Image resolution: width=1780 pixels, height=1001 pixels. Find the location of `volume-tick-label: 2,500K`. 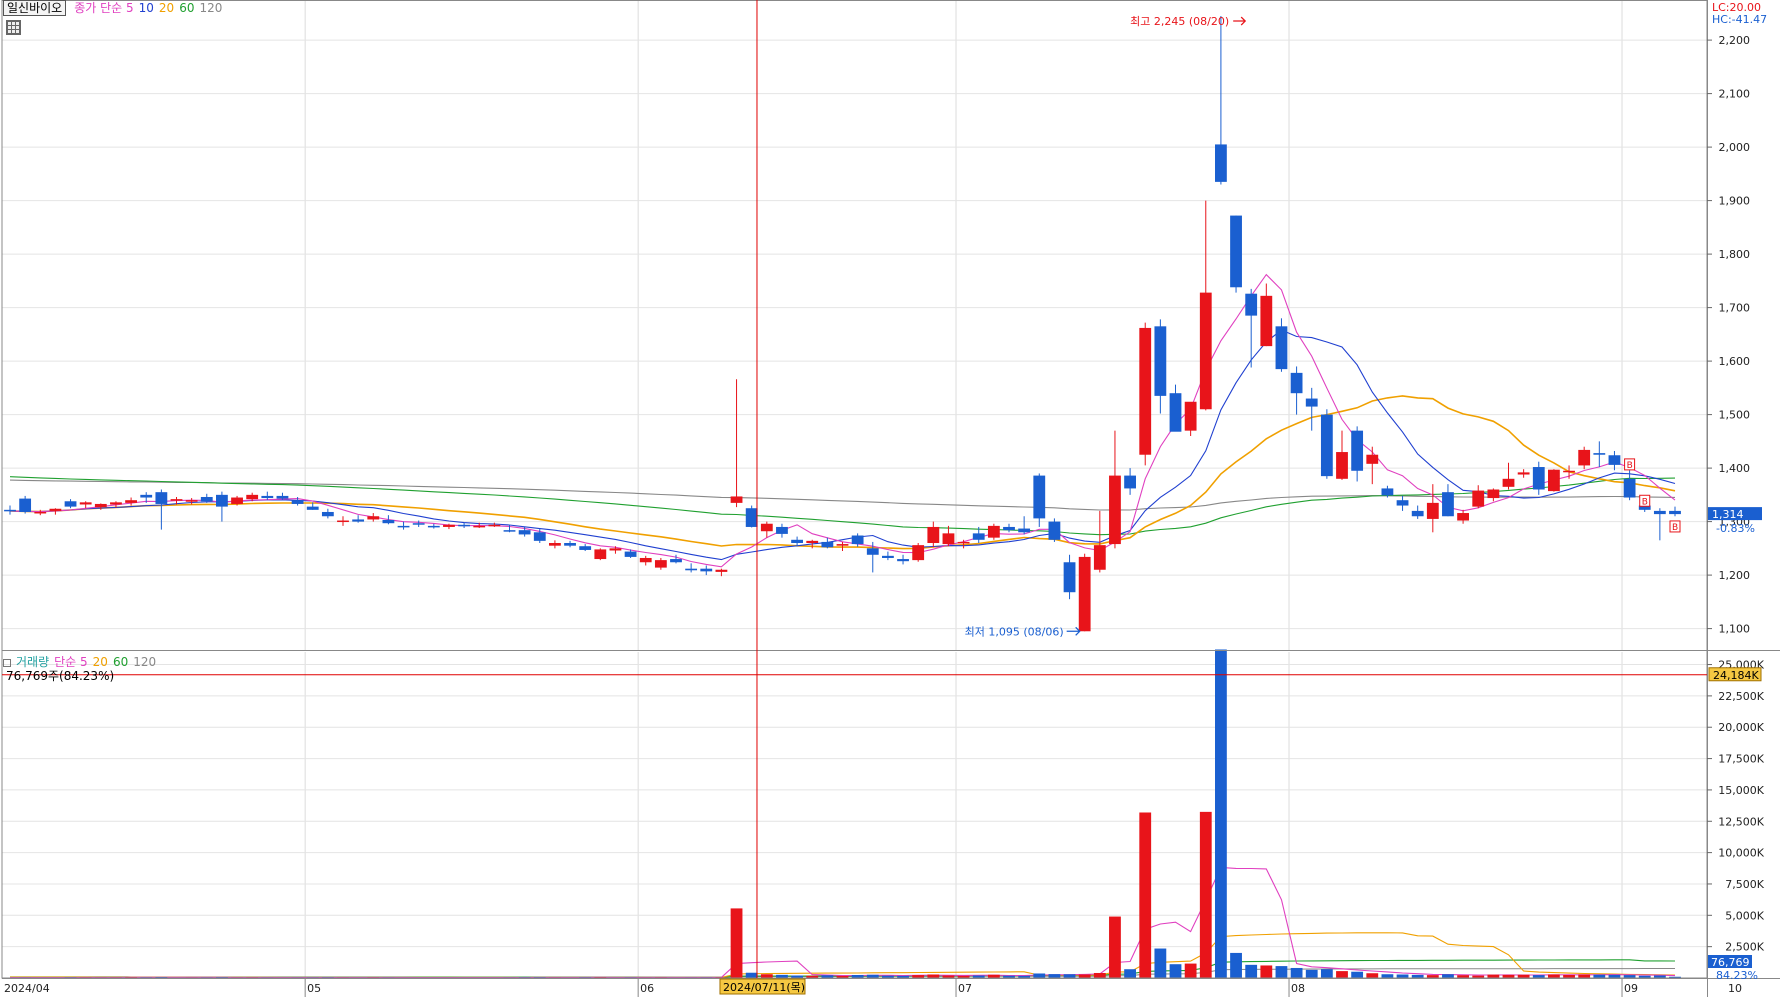

volume-tick-label: 2,500K is located at coordinates (1744, 947).